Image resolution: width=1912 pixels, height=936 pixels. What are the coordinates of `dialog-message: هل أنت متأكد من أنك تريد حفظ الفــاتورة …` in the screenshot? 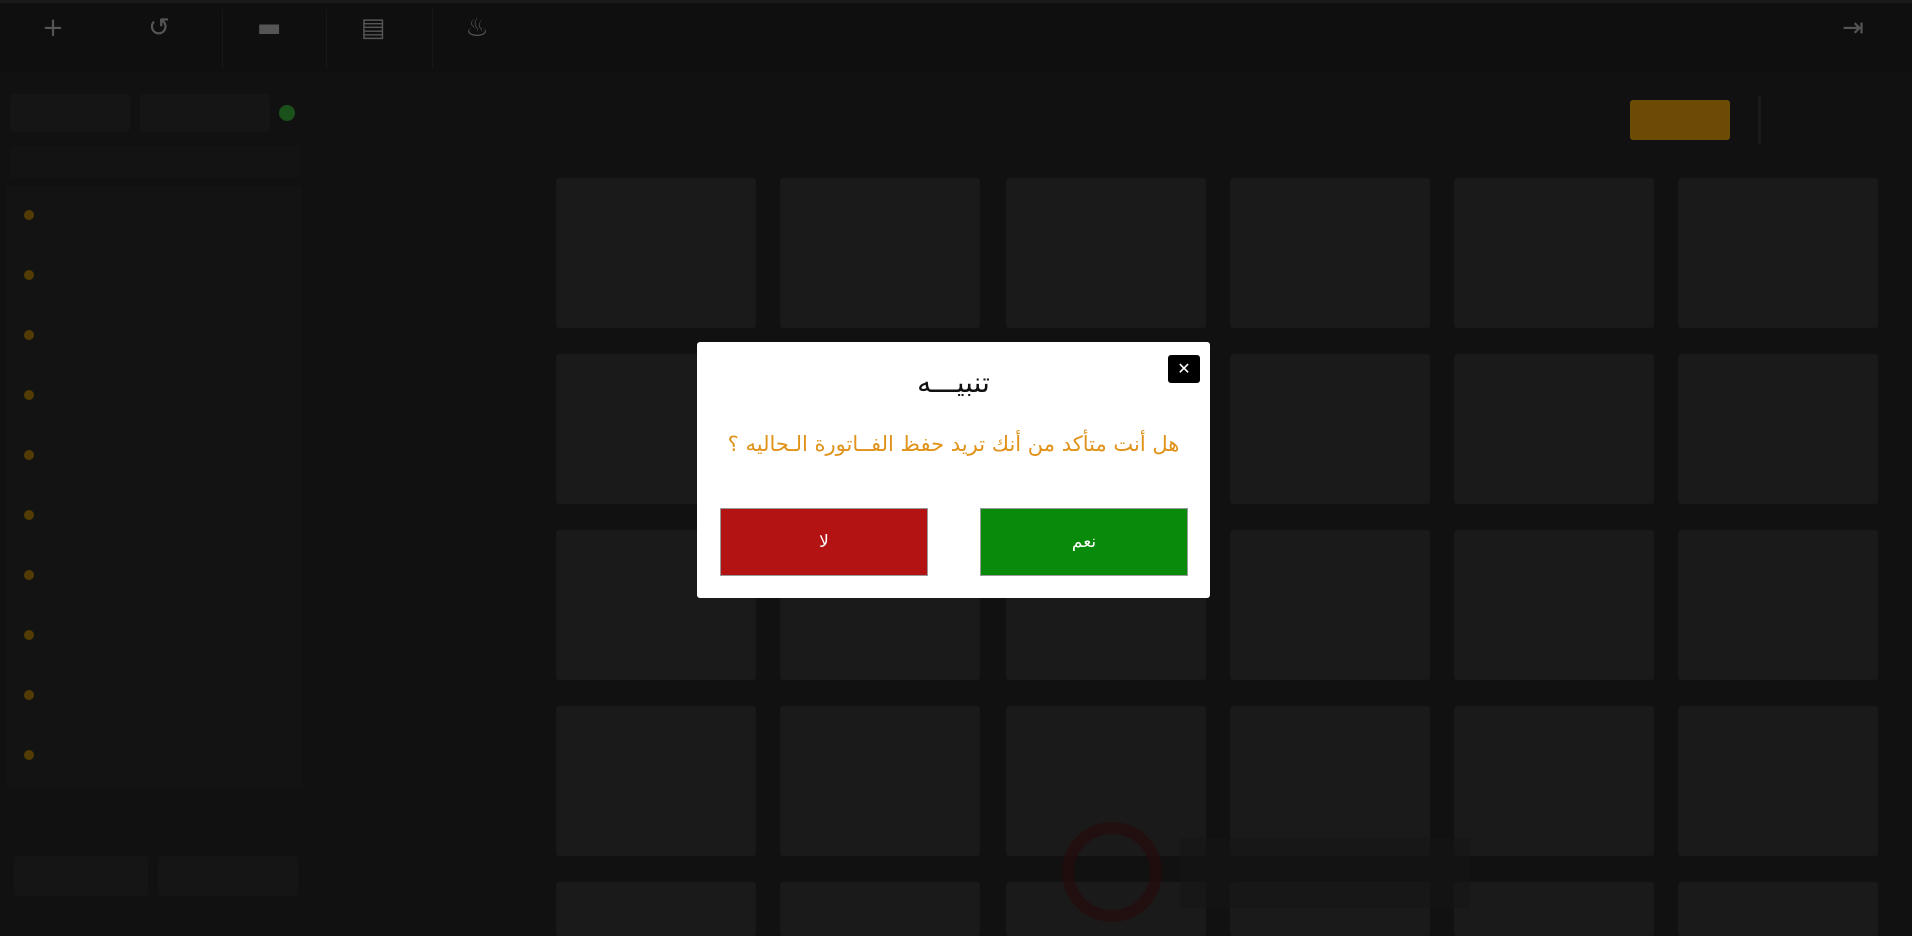 It's located at (953, 444).